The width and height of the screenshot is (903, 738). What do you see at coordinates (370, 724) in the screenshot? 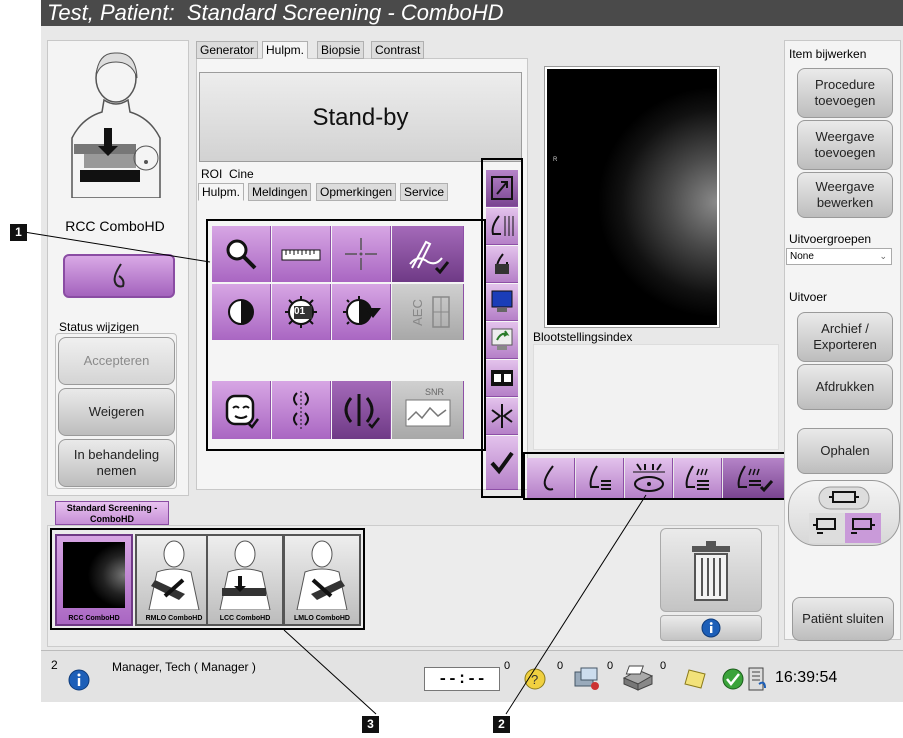
I see `callout-3: 3` at bounding box center [370, 724].